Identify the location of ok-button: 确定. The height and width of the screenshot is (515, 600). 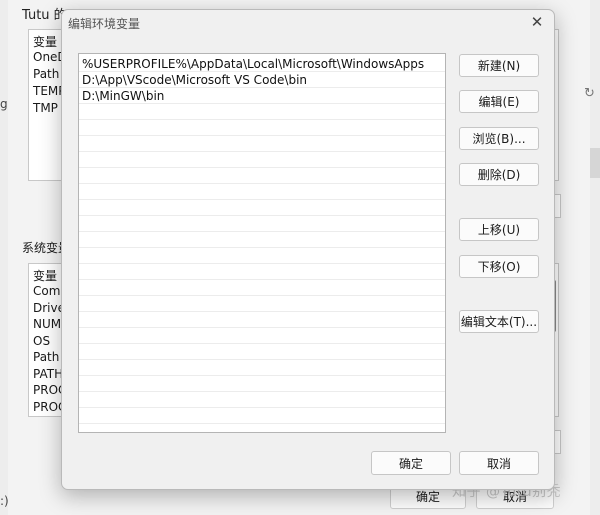
(411, 463).